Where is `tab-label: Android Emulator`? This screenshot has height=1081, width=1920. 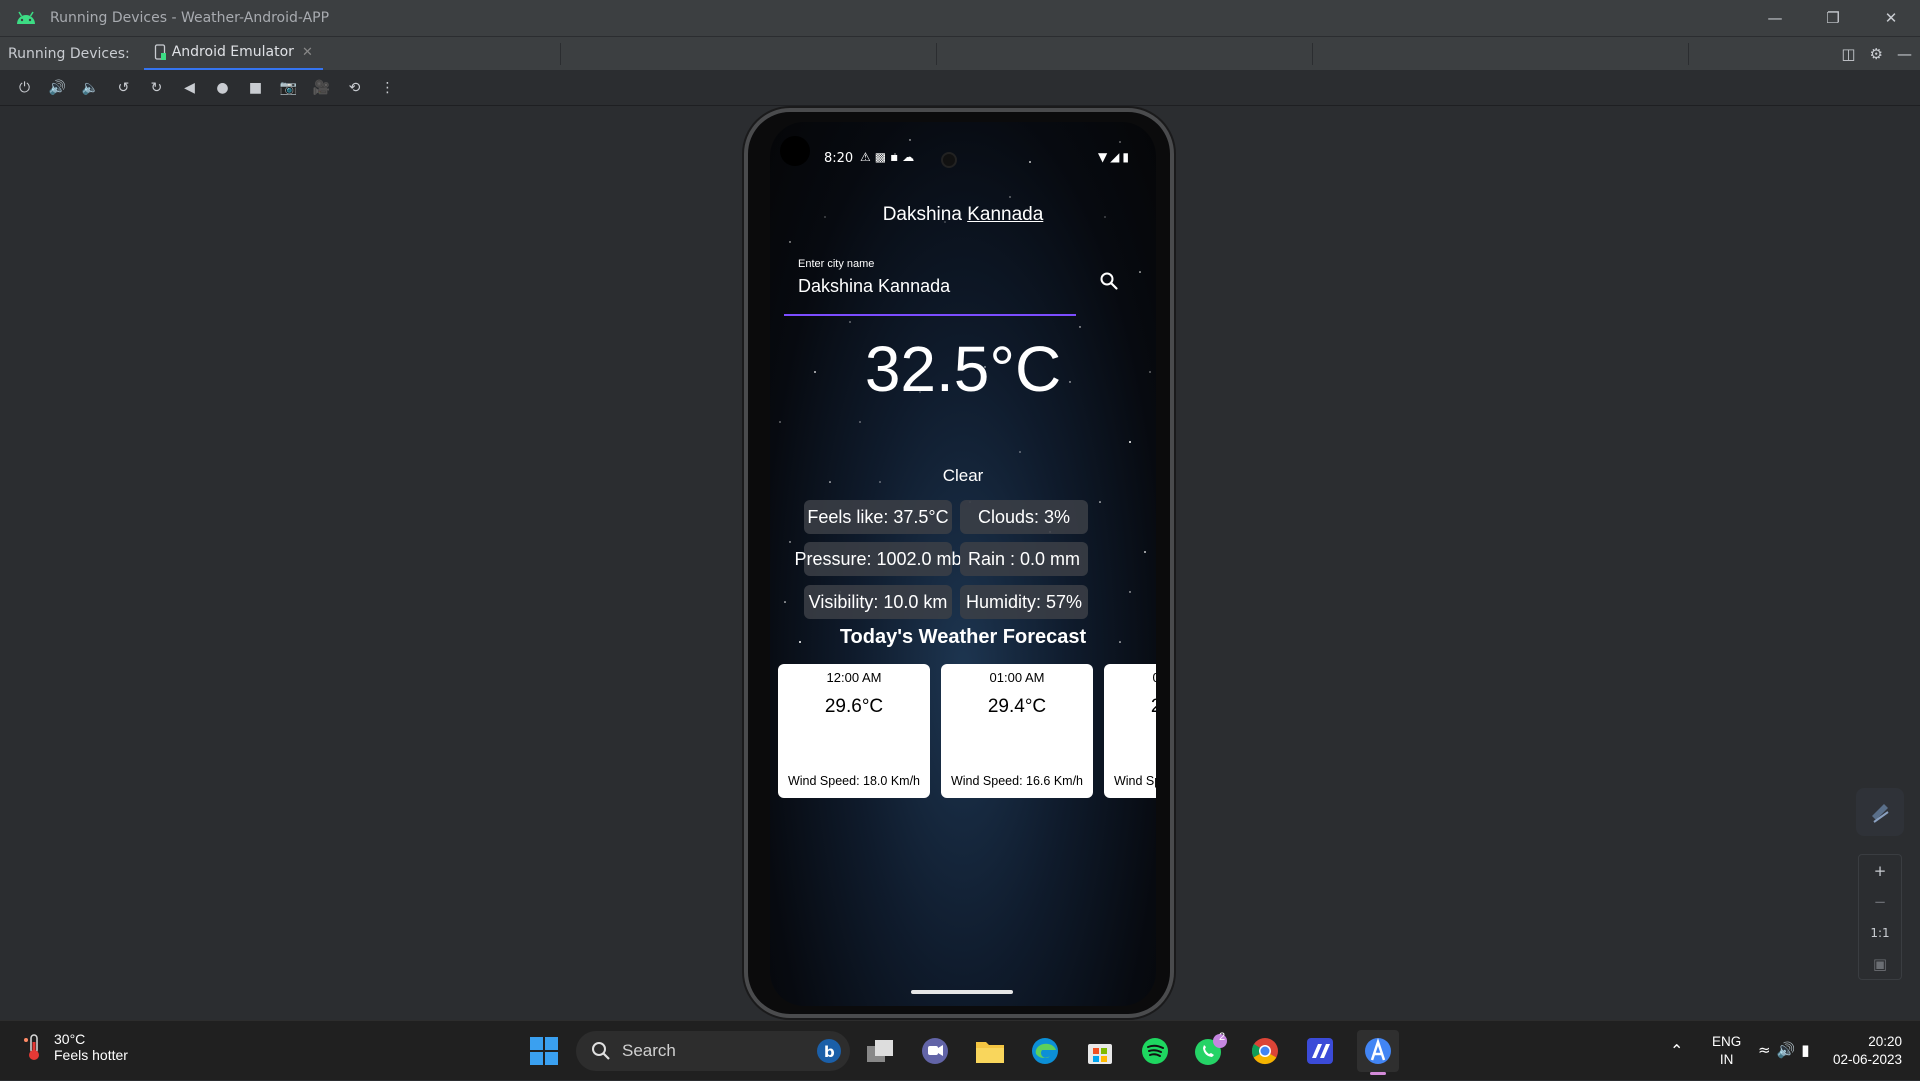 tab-label: Android Emulator is located at coordinates (232, 52).